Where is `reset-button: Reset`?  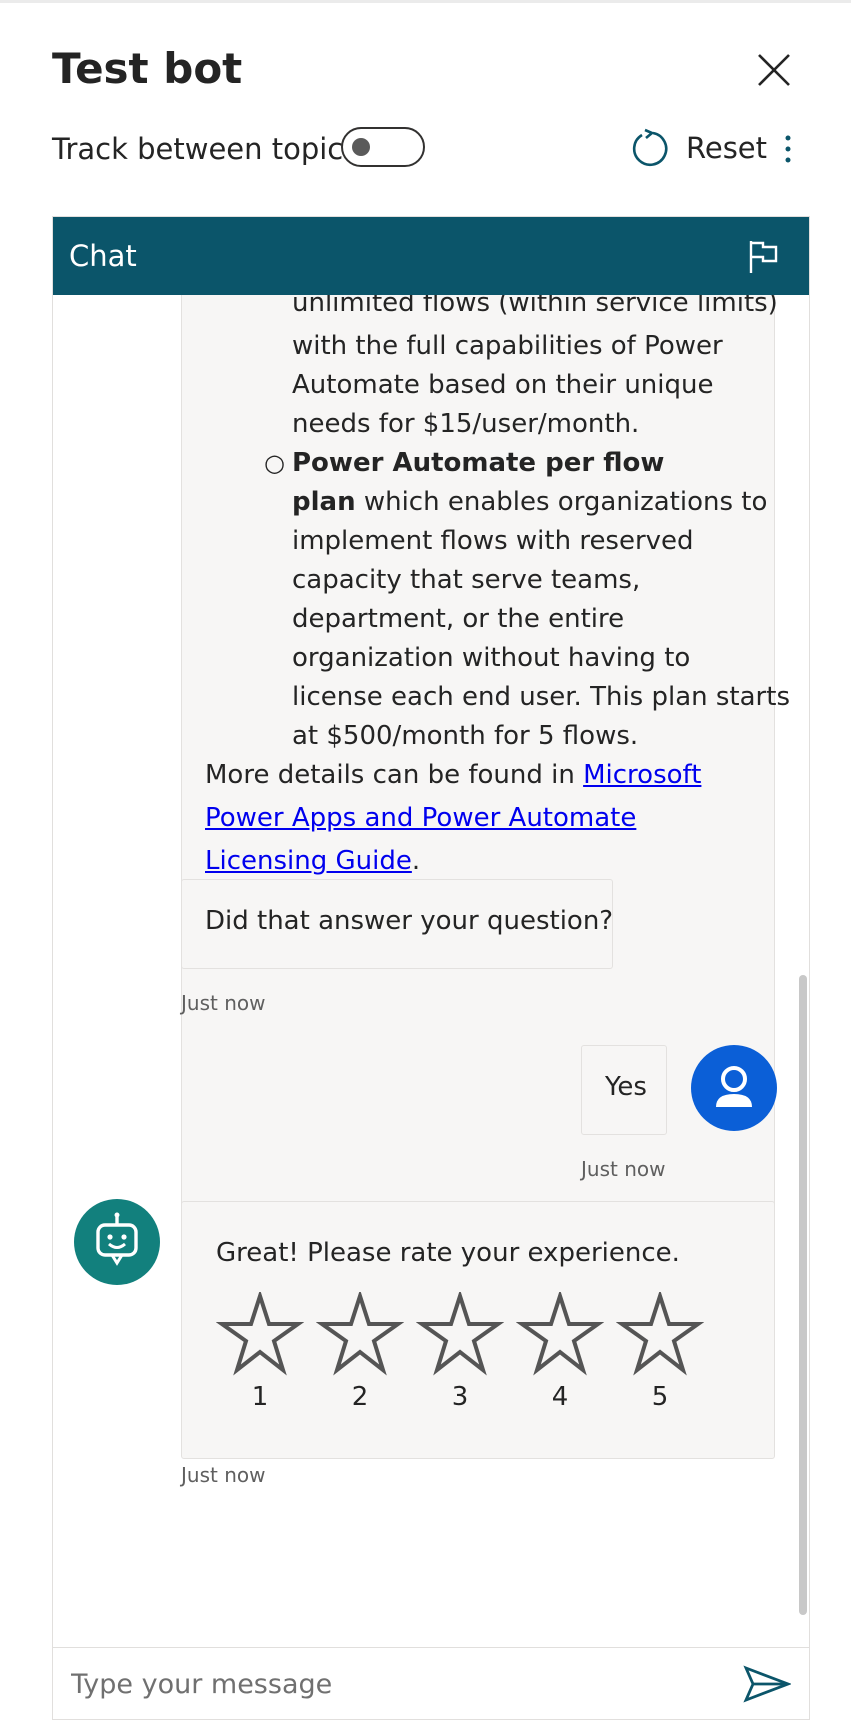
reset-button: Reset is located at coordinates (698, 148).